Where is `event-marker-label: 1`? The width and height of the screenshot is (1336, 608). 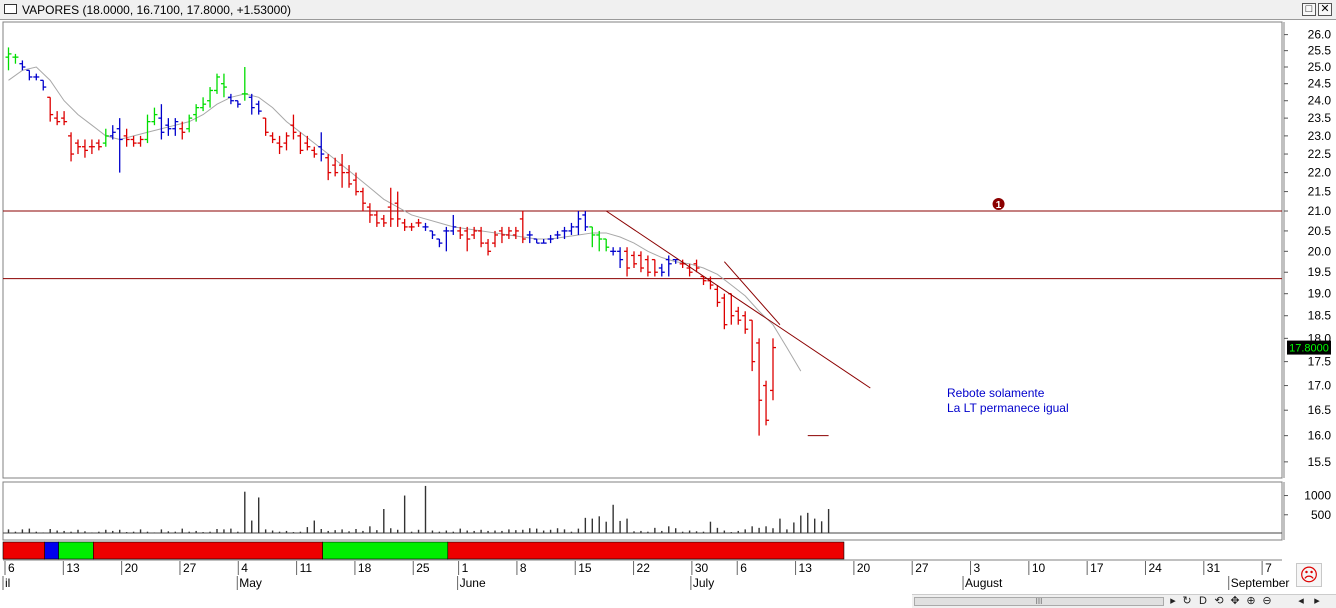 event-marker-label: 1 is located at coordinates (999, 205).